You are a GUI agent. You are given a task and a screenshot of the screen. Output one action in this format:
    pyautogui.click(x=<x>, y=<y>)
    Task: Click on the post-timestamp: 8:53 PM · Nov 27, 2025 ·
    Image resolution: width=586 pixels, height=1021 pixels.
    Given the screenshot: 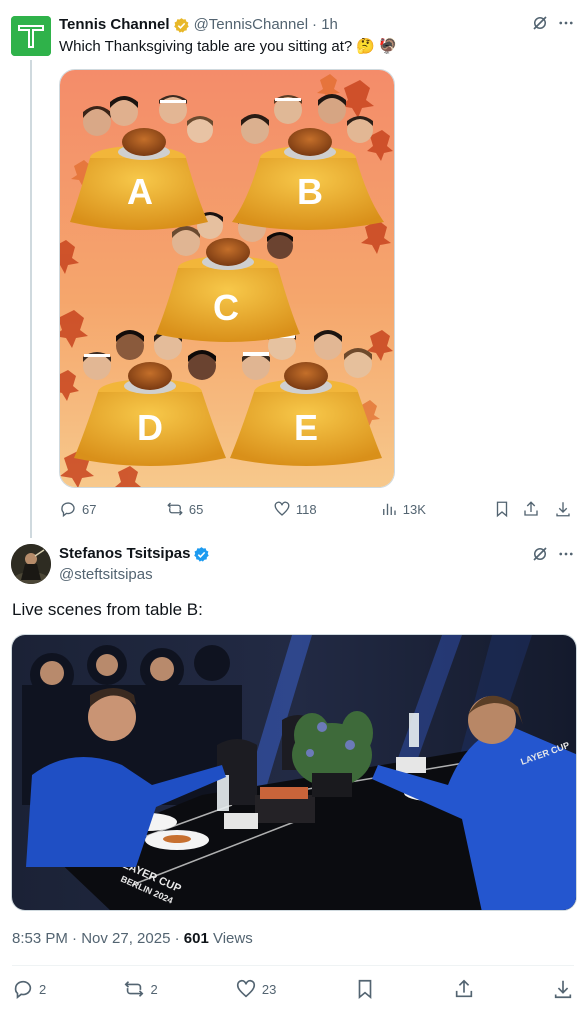 What is the action you would take?
    pyautogui.click(x=98, y=938)
    